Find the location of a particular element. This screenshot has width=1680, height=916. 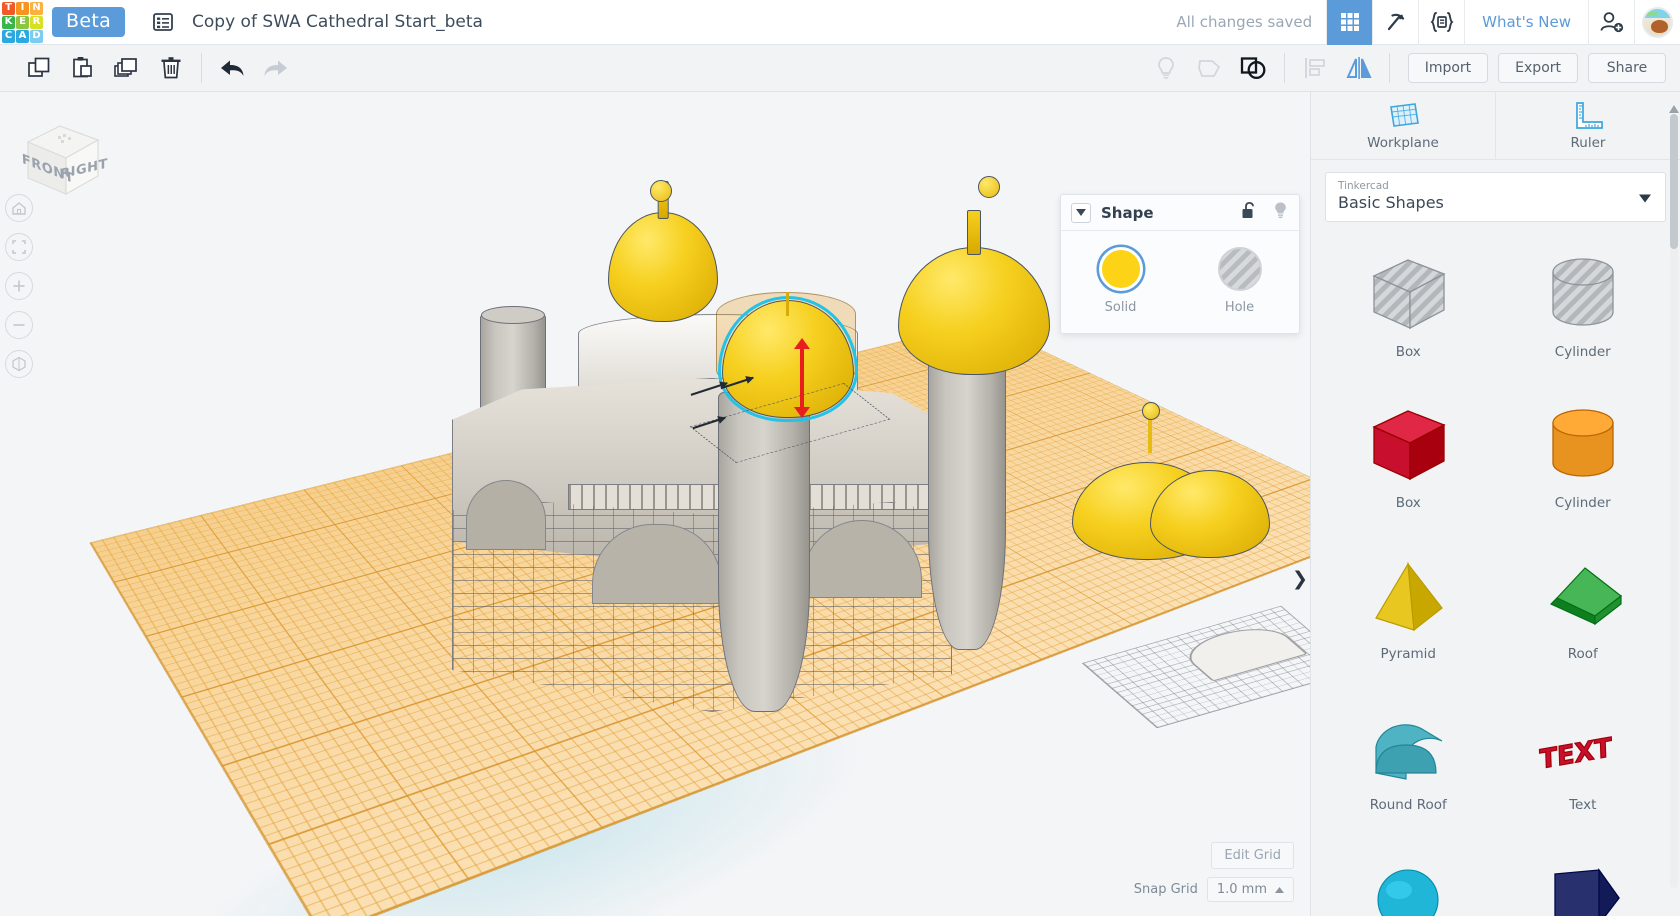

home-view-button is located at coordinates (19, 208).